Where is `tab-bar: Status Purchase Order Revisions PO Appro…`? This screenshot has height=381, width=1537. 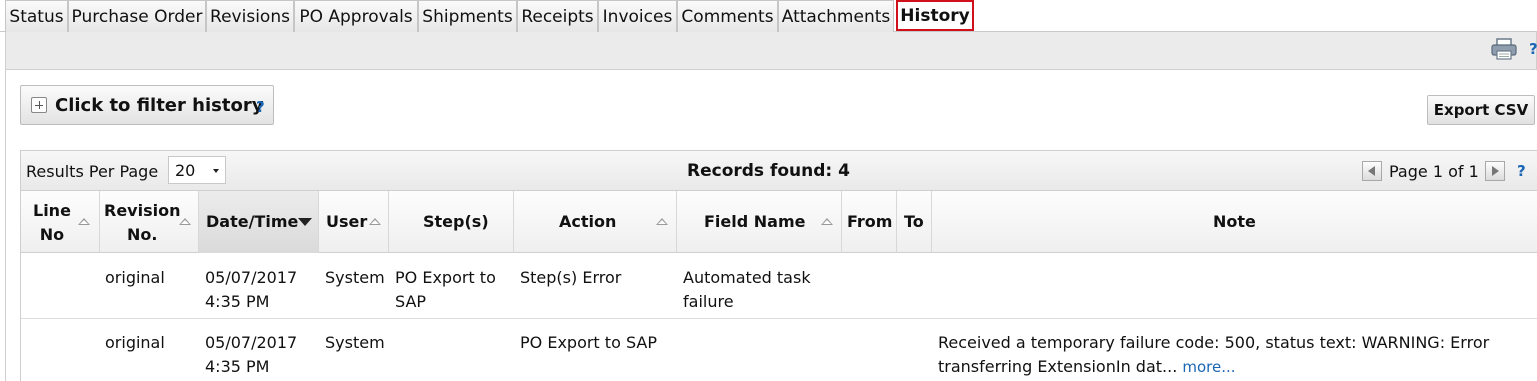
tab-bar: Status Purchase Order Revisions PO Appro… is located at coordinates (768, 16).